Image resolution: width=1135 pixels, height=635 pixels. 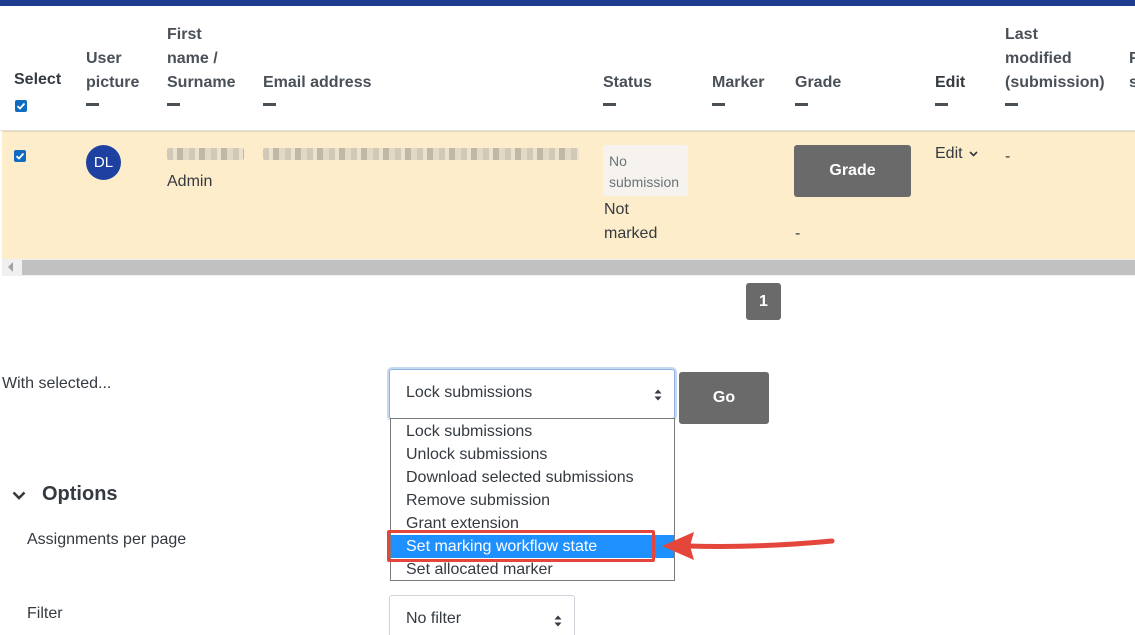 I want to click on dropdown-option-remove: Remove submission, so click(x=532, y=500).